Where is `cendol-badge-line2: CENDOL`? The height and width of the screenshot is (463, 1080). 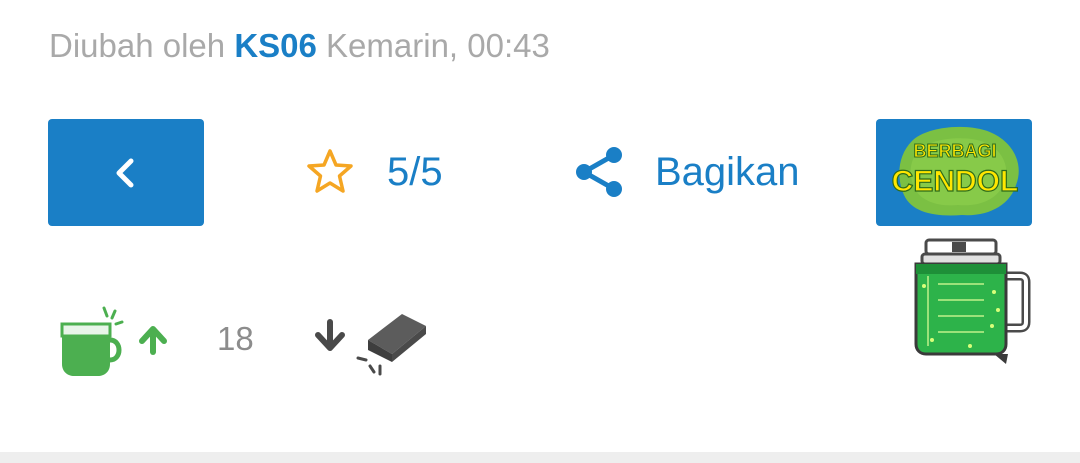 cendol-badge-line2: CENDOL is located at coordinates (955, 181).